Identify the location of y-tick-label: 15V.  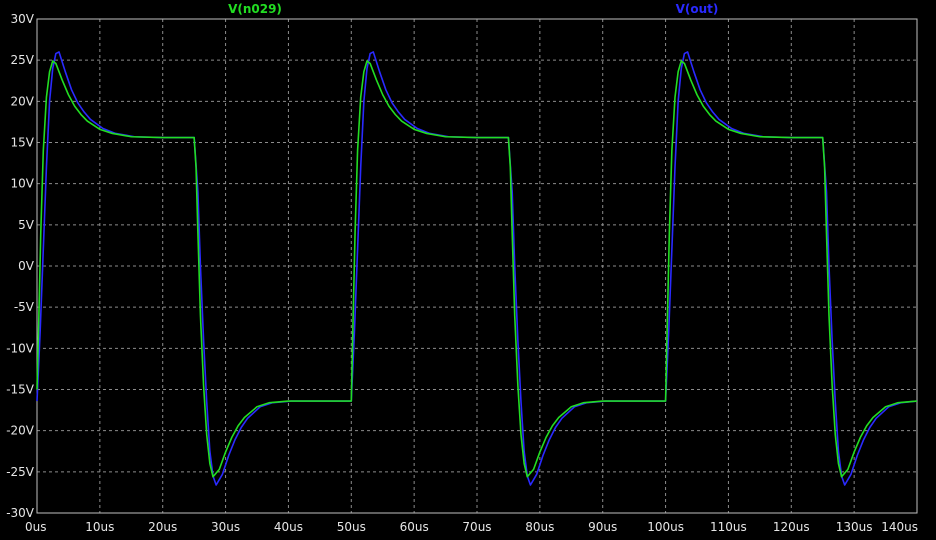
(23, 143).